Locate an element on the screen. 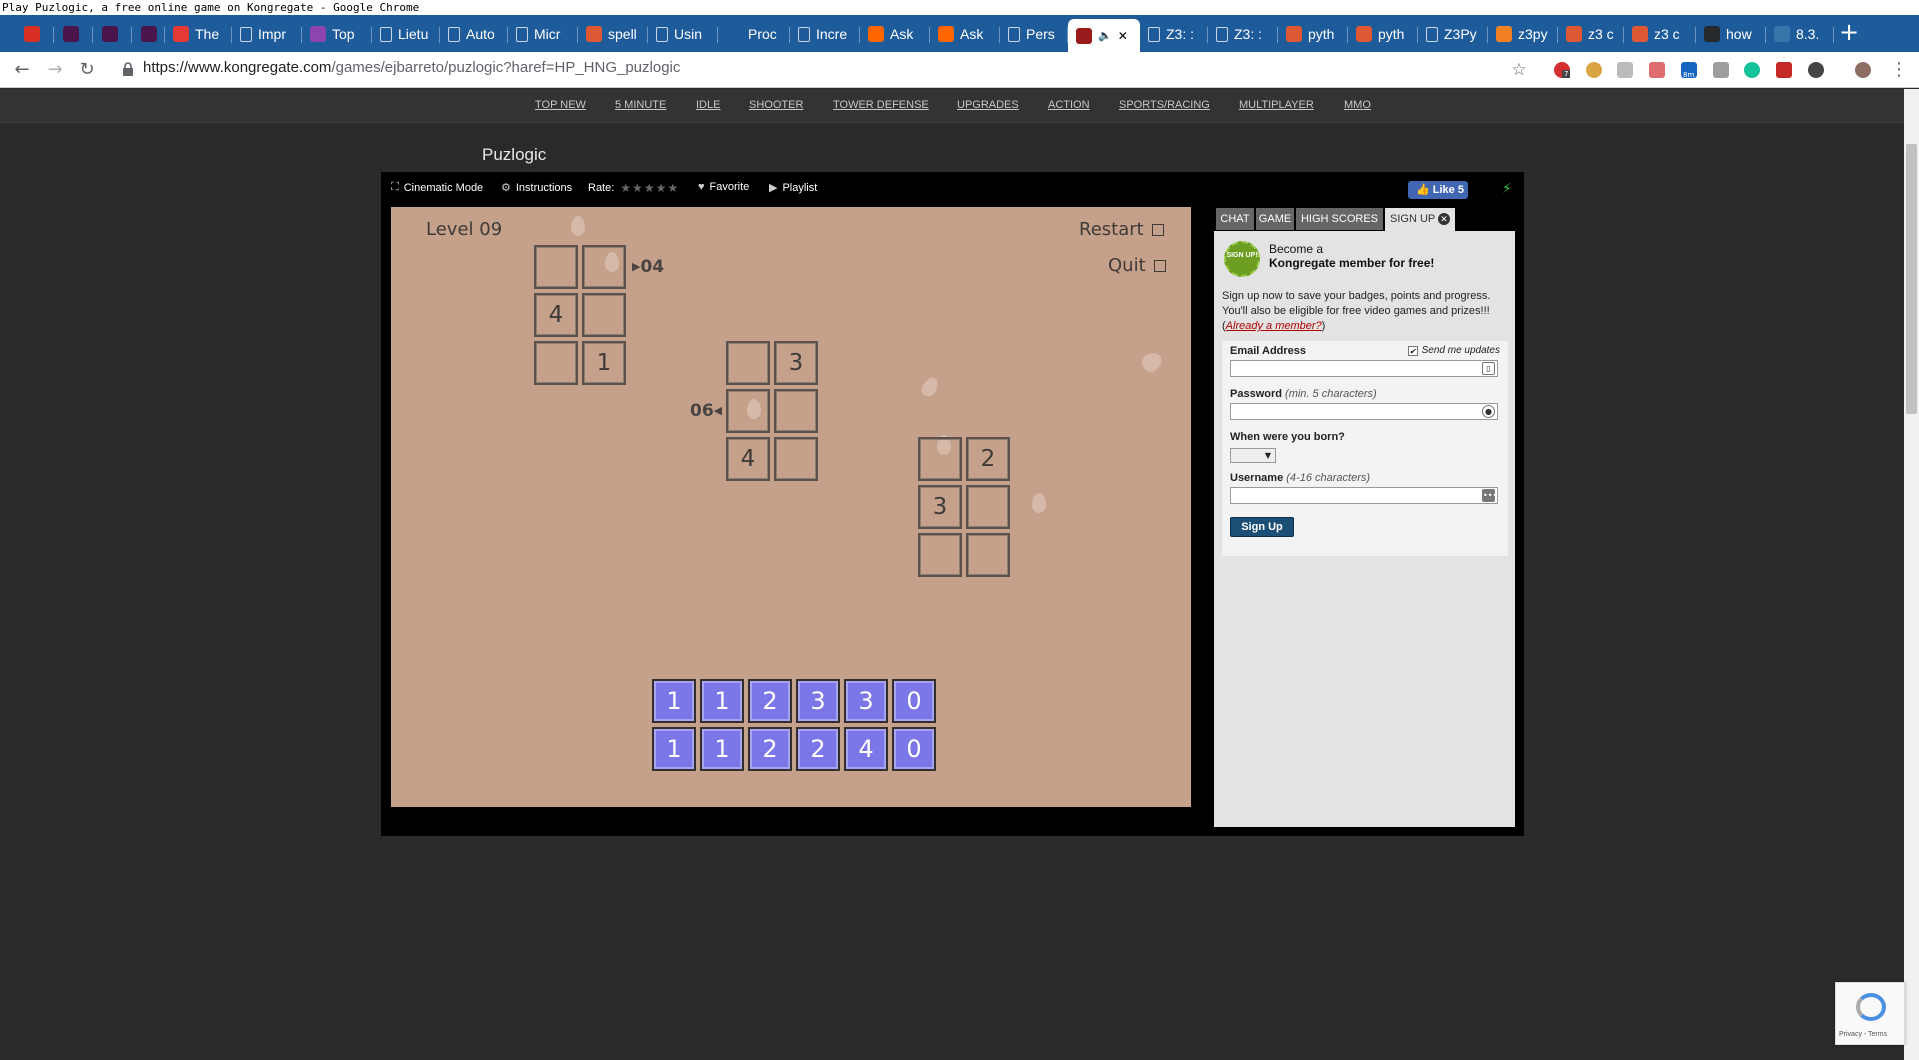  browser-tab: Proc is located at coordinates (754, 34).